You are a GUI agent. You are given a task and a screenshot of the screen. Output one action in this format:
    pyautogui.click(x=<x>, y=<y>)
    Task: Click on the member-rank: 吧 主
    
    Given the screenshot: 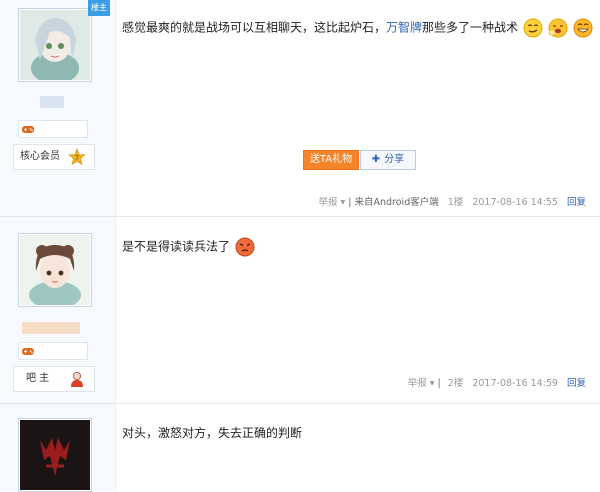 What is the action you would take?
    pyautogui.click(x=54, y=379)
    